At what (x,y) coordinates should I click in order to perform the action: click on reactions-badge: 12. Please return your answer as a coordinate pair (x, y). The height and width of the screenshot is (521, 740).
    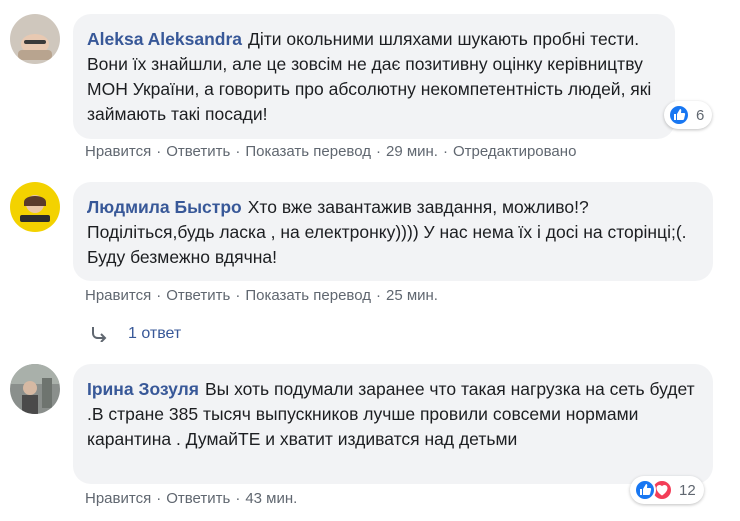
    Looking at the image, I should click on (667, 490).